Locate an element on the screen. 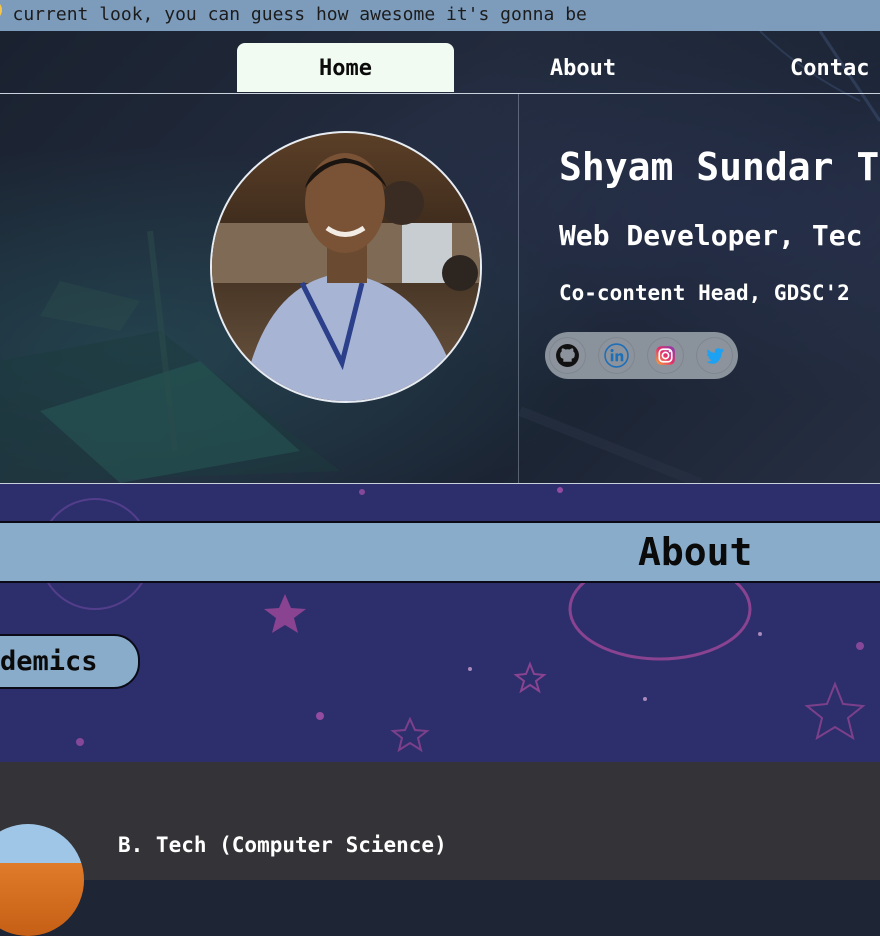 The width and height of the screenshot is (880, 936). academics-label: demics is located at coordinates (49, 661).